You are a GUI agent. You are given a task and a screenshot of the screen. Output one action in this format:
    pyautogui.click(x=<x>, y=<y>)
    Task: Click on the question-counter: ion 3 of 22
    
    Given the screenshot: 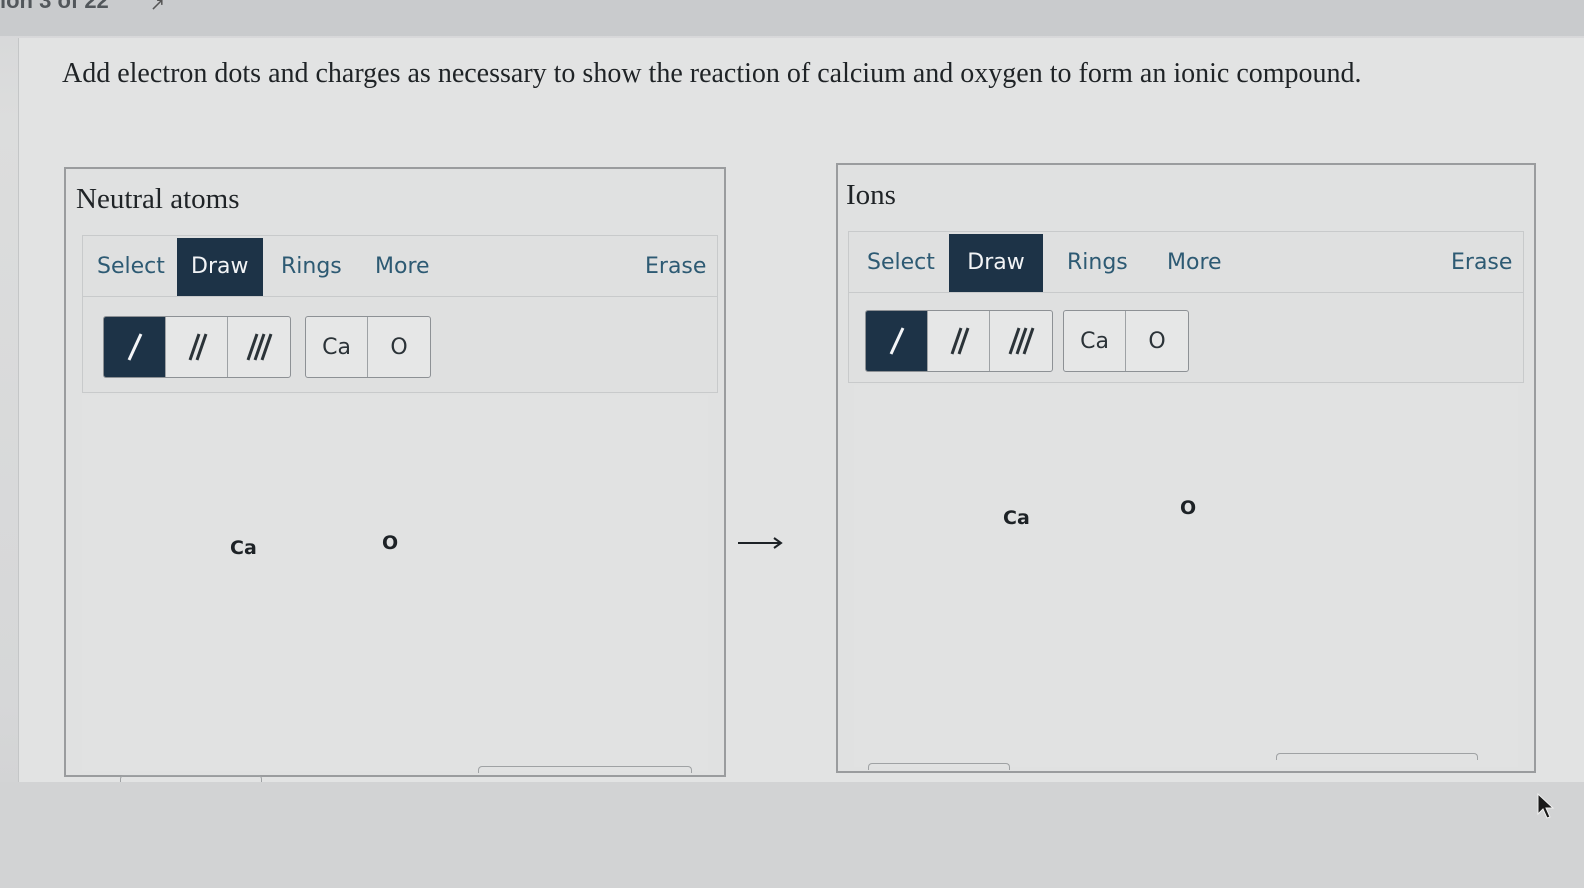 What is the action you would take?
    pyautogui.click(x=54, y=6)
    